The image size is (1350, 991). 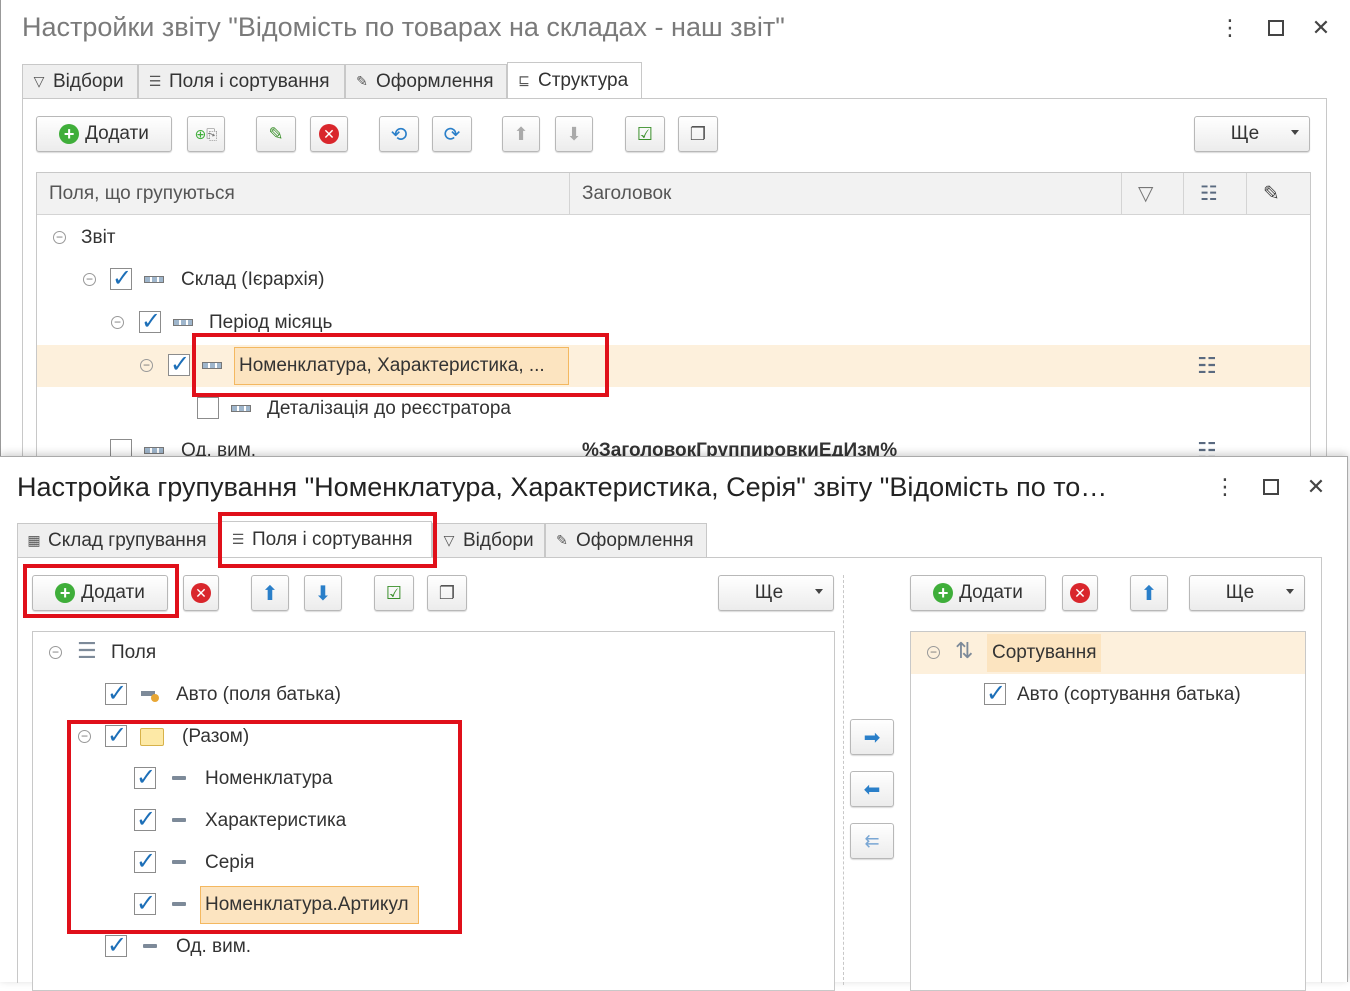 I want to click on column-appearance: ✎, so click(x=1278, y=194).